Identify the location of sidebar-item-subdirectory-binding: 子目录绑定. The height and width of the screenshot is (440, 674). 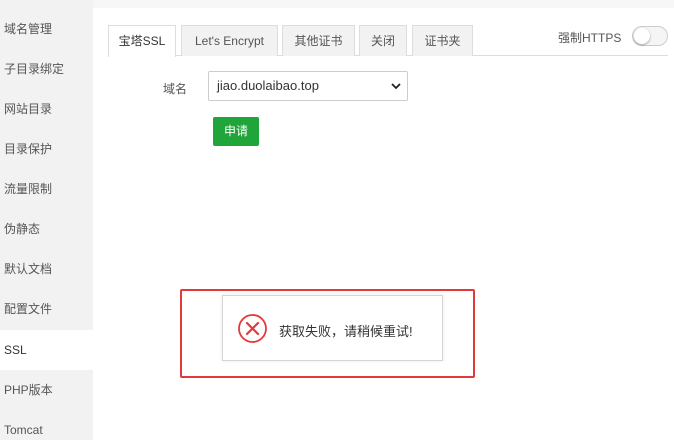
(46, 69).